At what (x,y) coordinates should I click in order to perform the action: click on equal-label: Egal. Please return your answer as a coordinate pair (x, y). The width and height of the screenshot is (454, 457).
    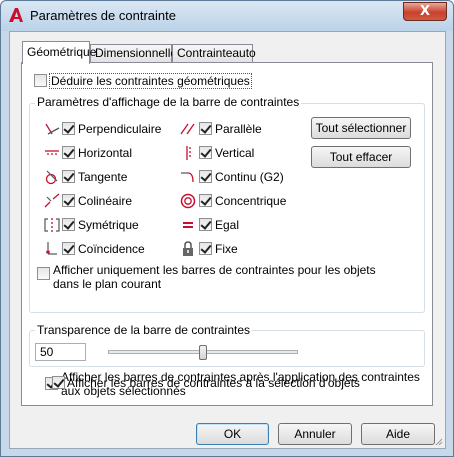
    Looking at the image, I should click on (227, 225).